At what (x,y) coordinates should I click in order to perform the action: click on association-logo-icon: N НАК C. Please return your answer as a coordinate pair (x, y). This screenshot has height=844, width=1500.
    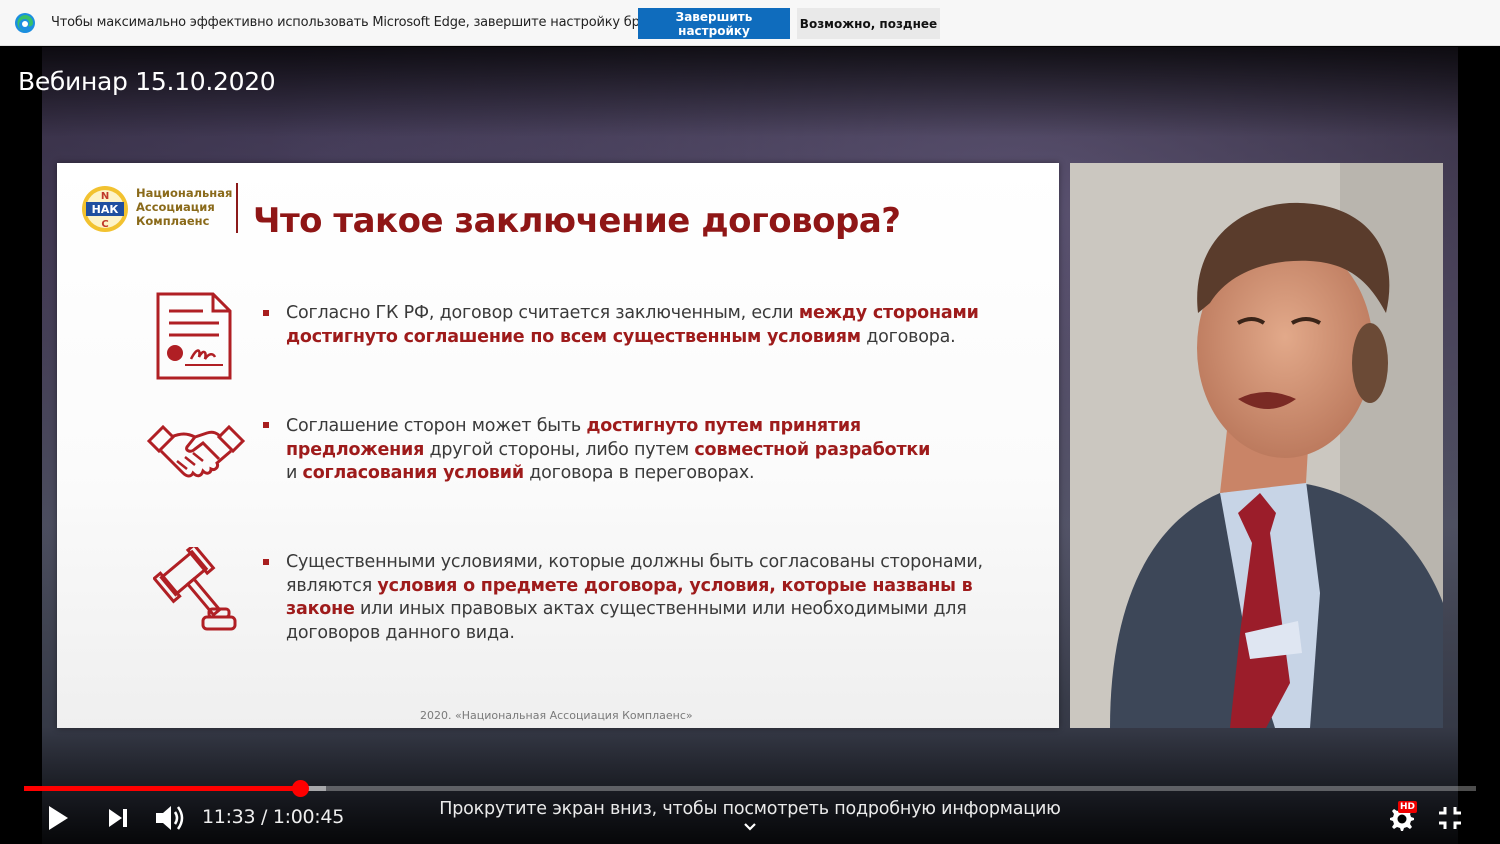
    Looking at the image, I should click on (105, 209).